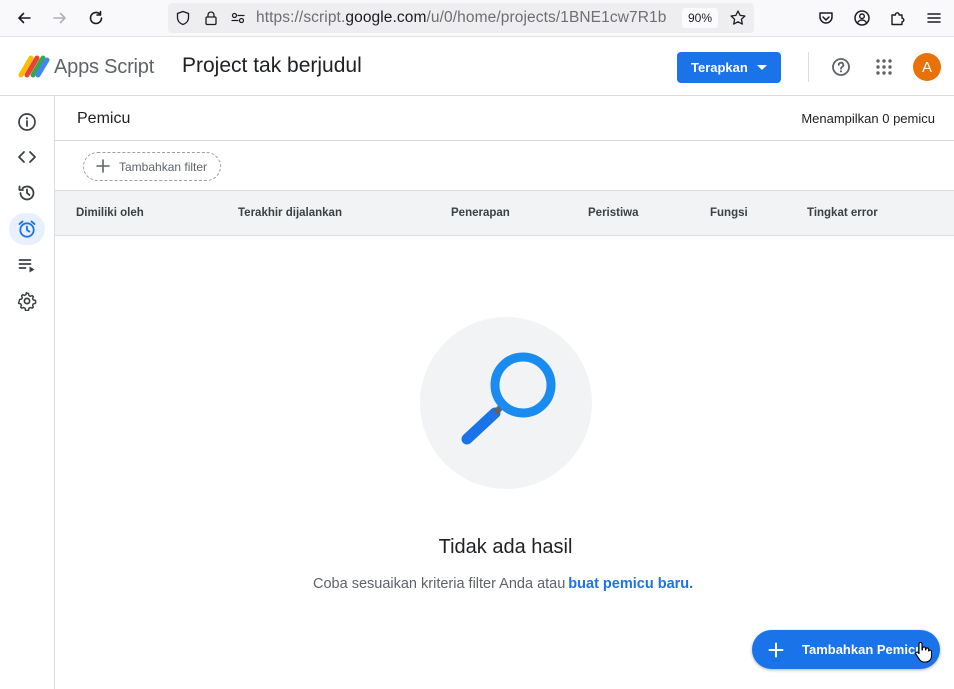  I want to click on shield-icon, so click(183, 18).